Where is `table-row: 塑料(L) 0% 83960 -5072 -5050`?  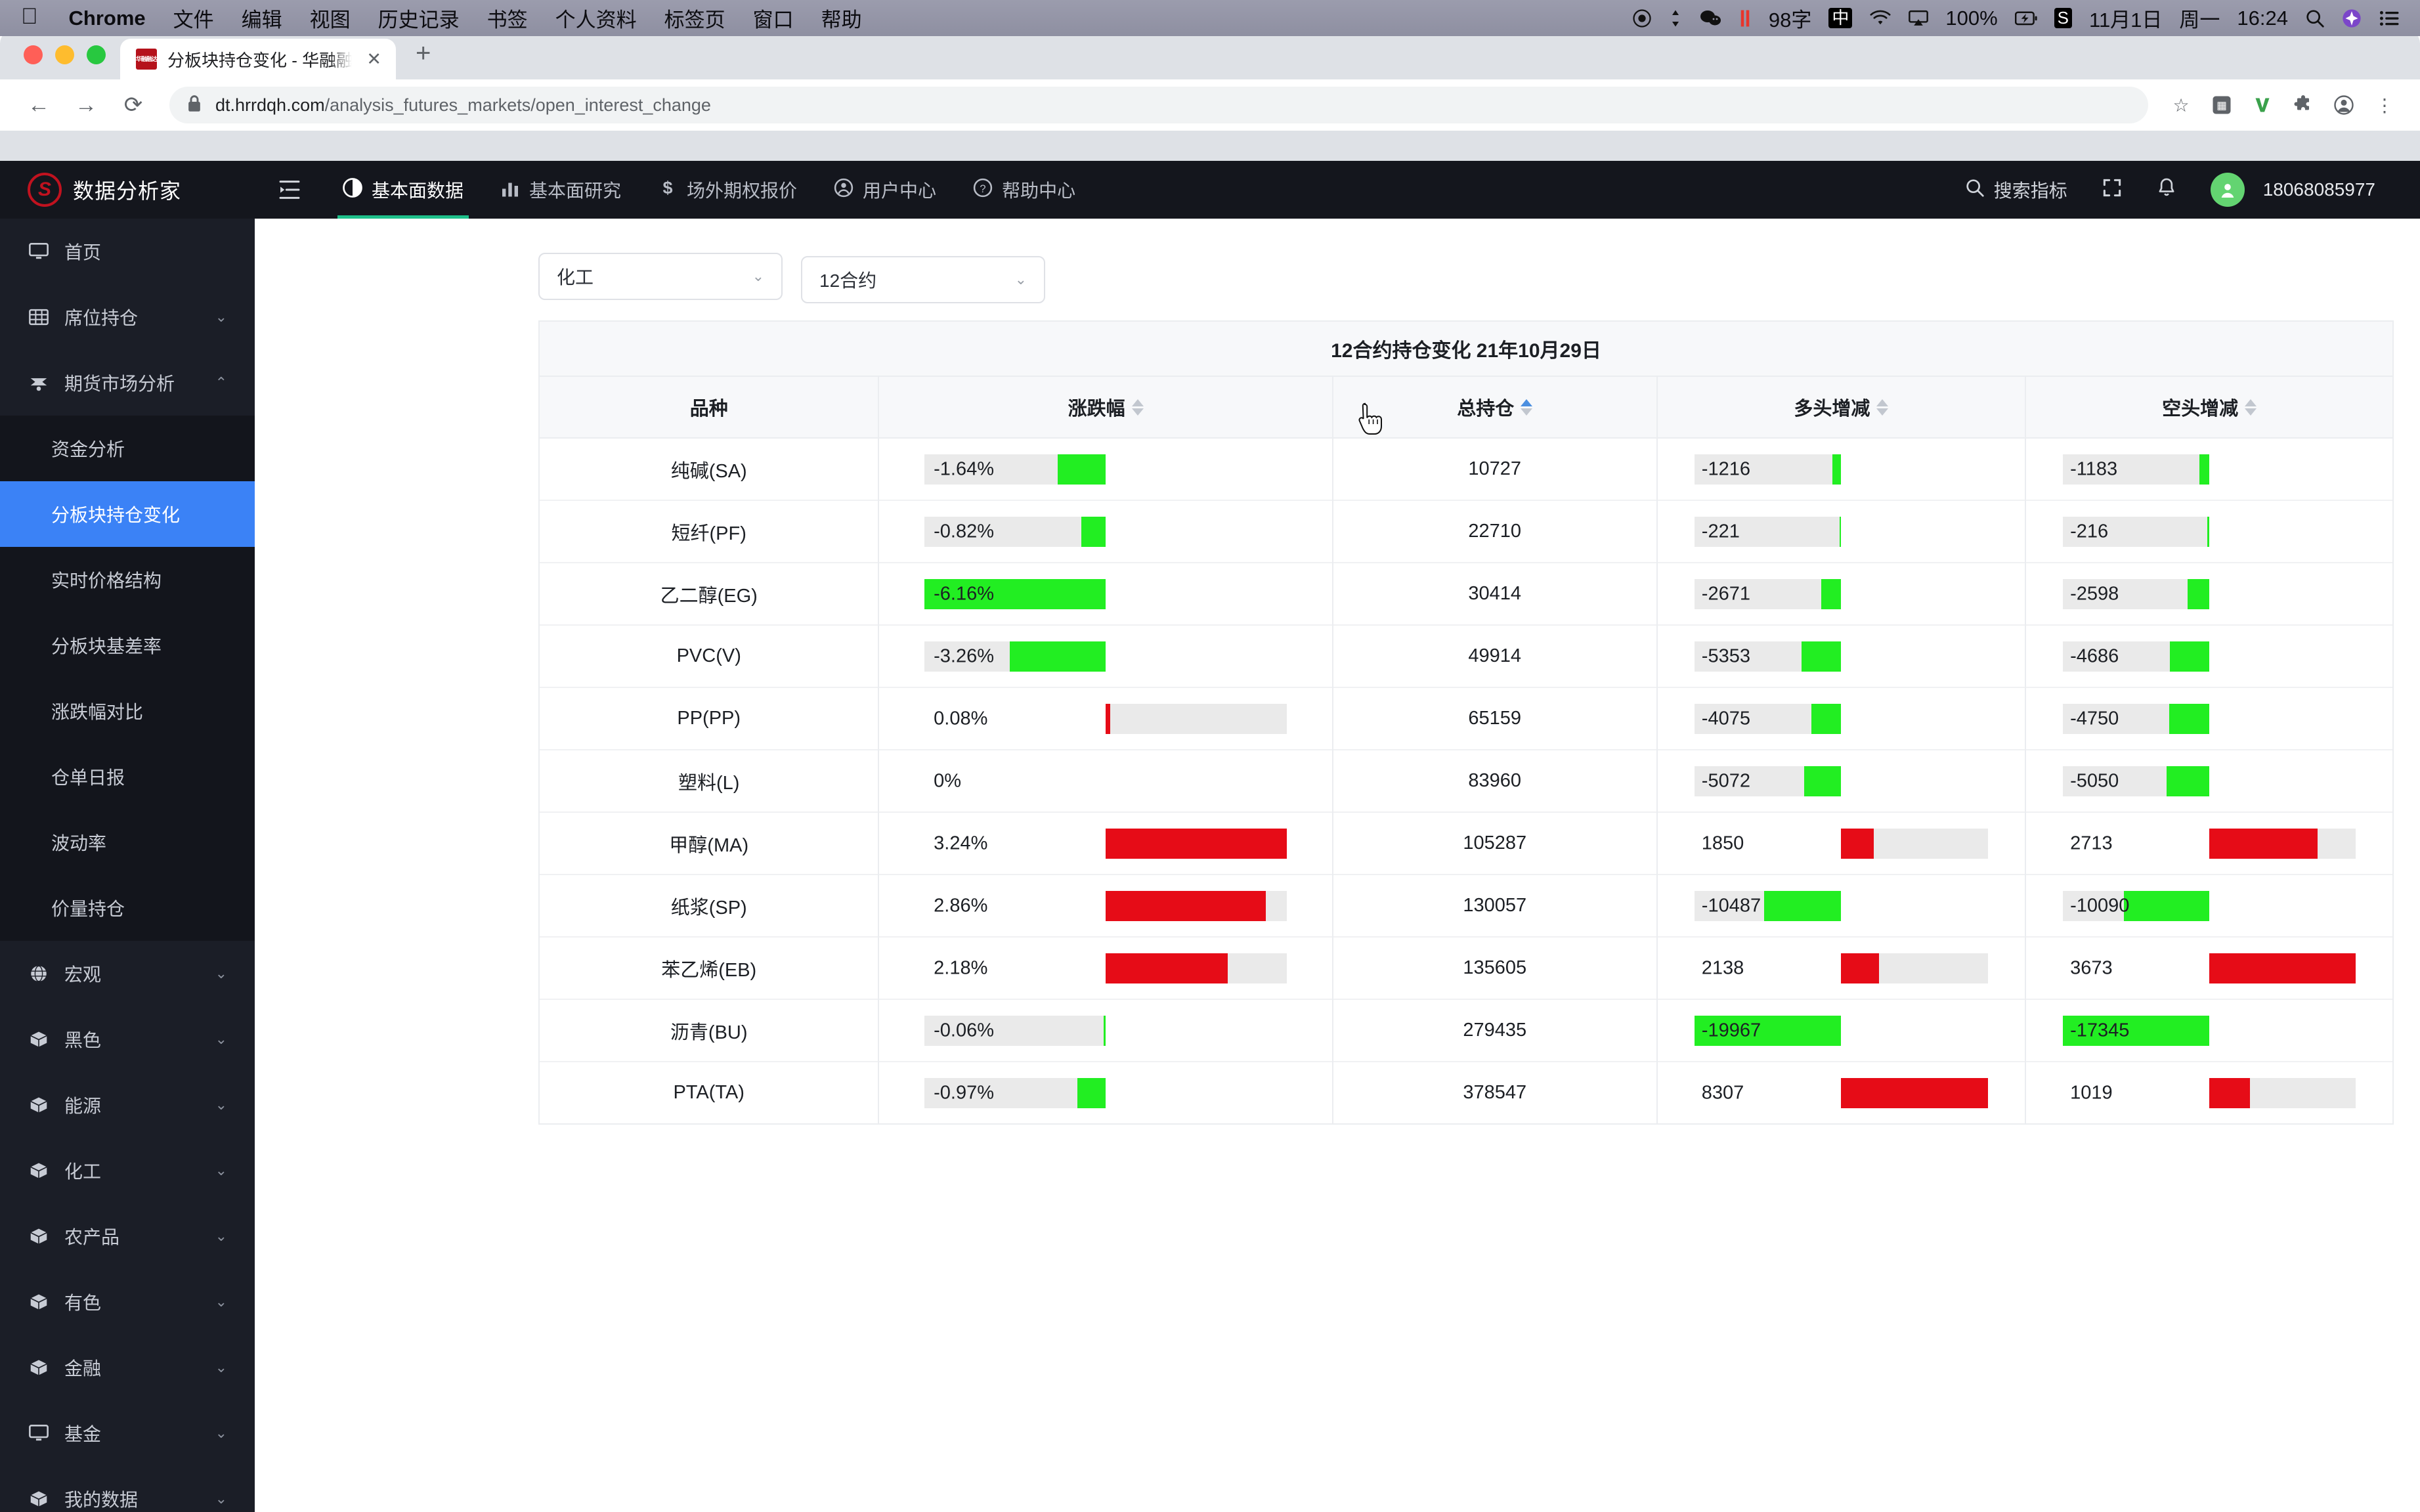 table-row: 塑料(L) 0% 83960 -5072 -5050 is located at coordinates (1466, 780).